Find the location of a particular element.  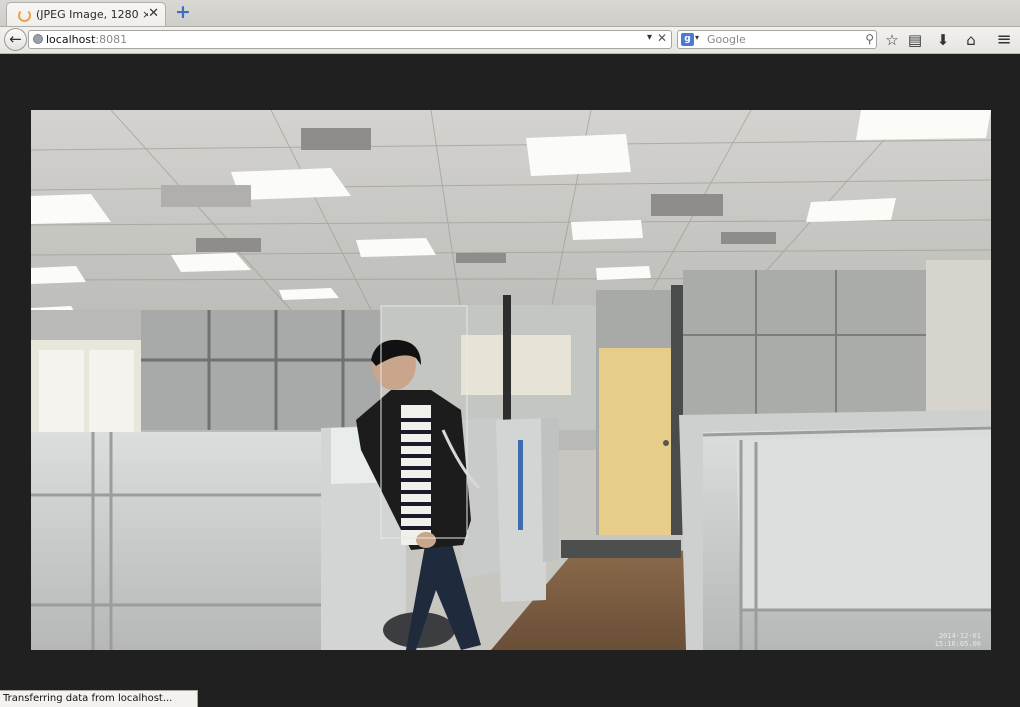

timestamp-overlay: 2014-12-01 15:16:05.00 is located at coordinates (958, 640).